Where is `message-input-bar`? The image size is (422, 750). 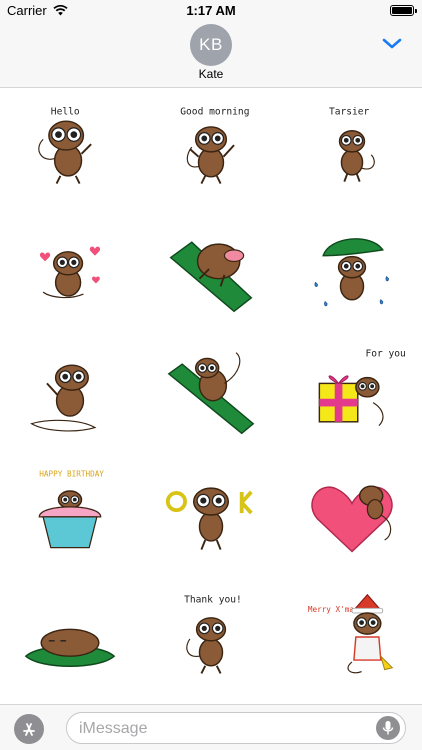 message-input-bar is located at coordinates (211, 727).